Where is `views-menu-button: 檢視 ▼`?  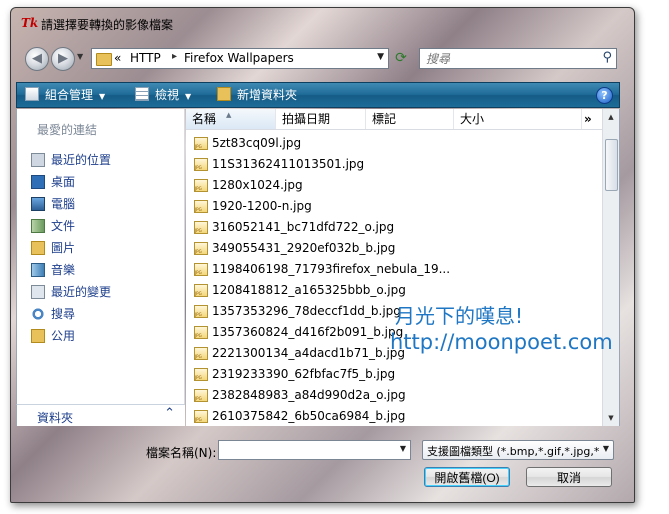
views-menu-button: 檢視 ▼ is located at coordinates (163, 95).